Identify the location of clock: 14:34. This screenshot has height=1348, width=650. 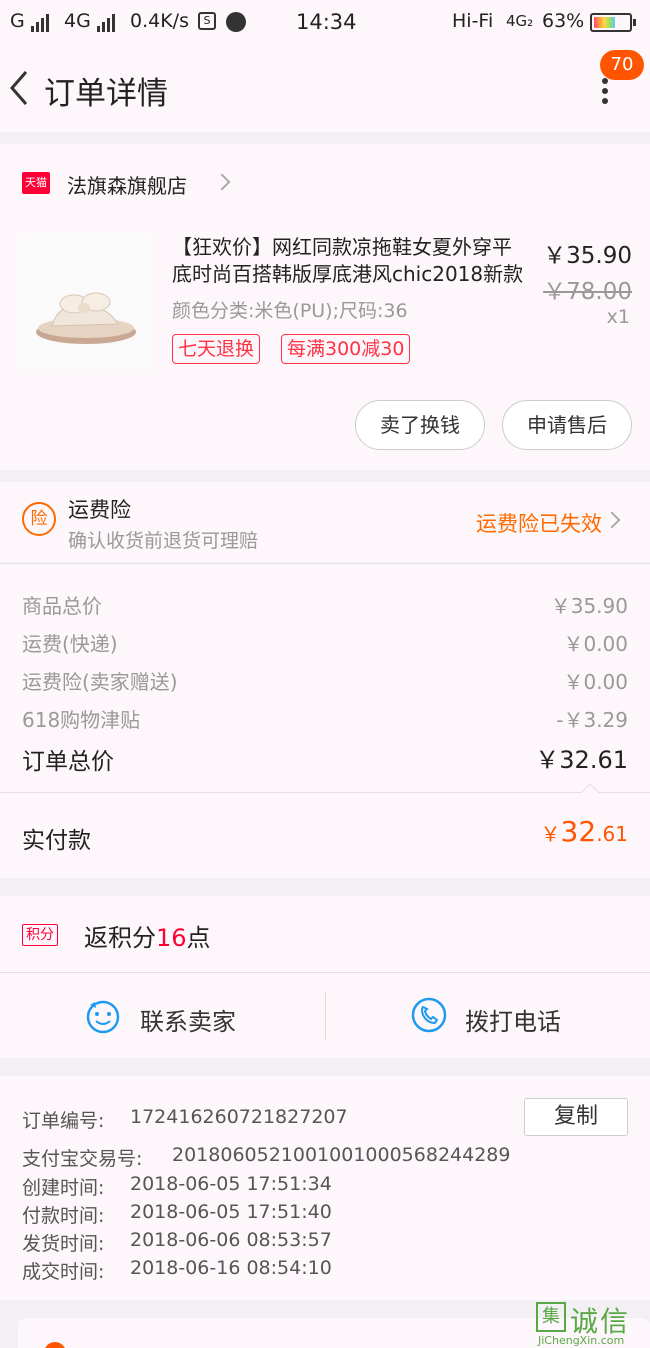
(326, 22).